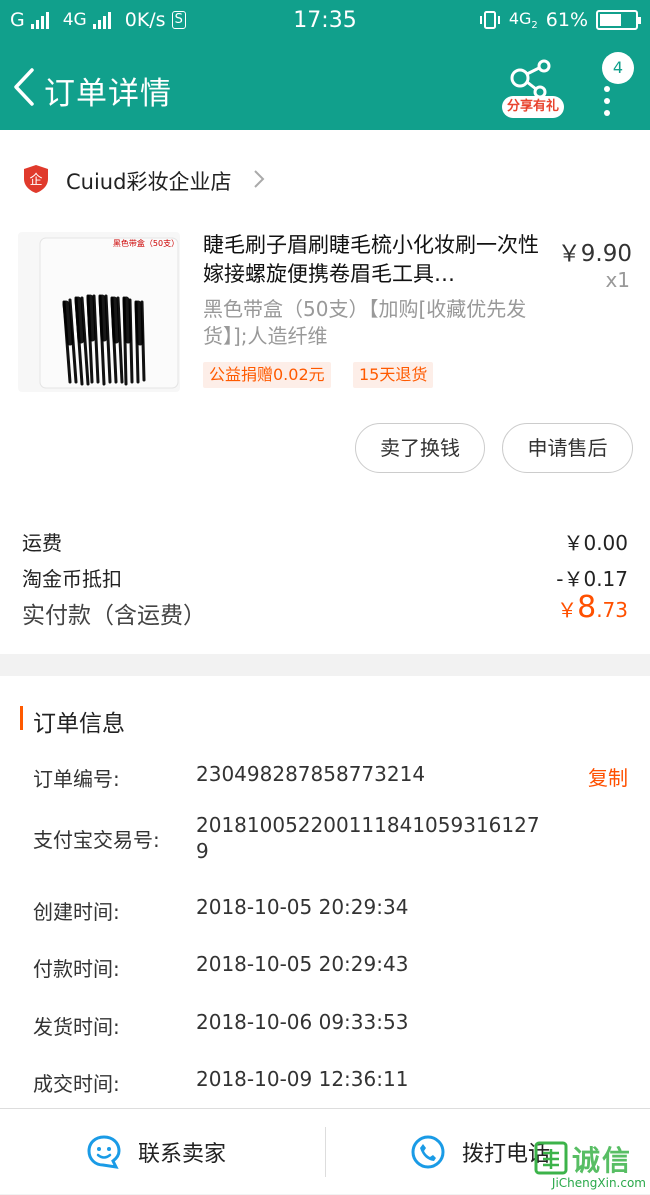 The width and height of the screenshot is (650, 1195). I want to click on product-thumbnail: 黑色带盒（50支）, so click(99, 312).